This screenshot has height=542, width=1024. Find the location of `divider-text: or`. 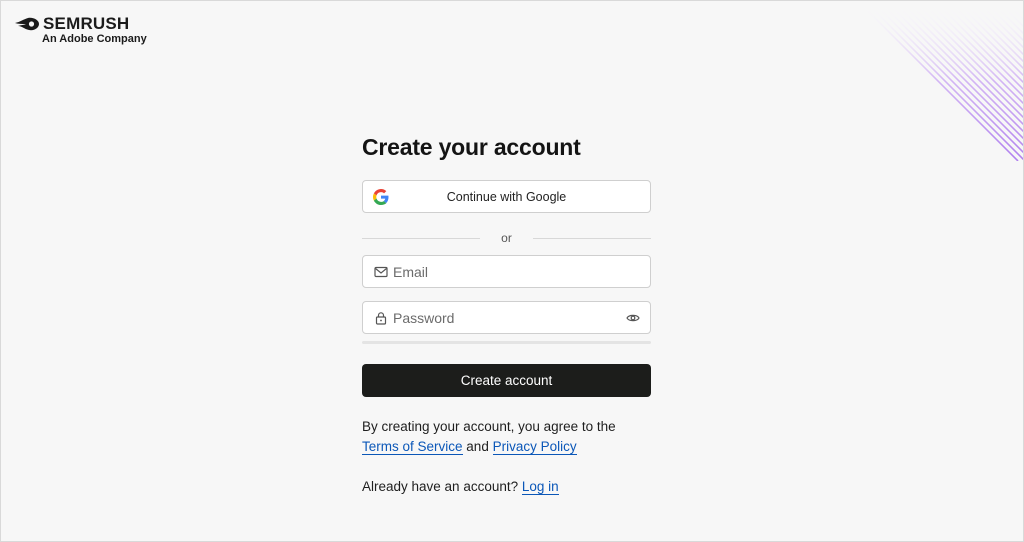

divider-text: or is located at coordinates (506, 238).